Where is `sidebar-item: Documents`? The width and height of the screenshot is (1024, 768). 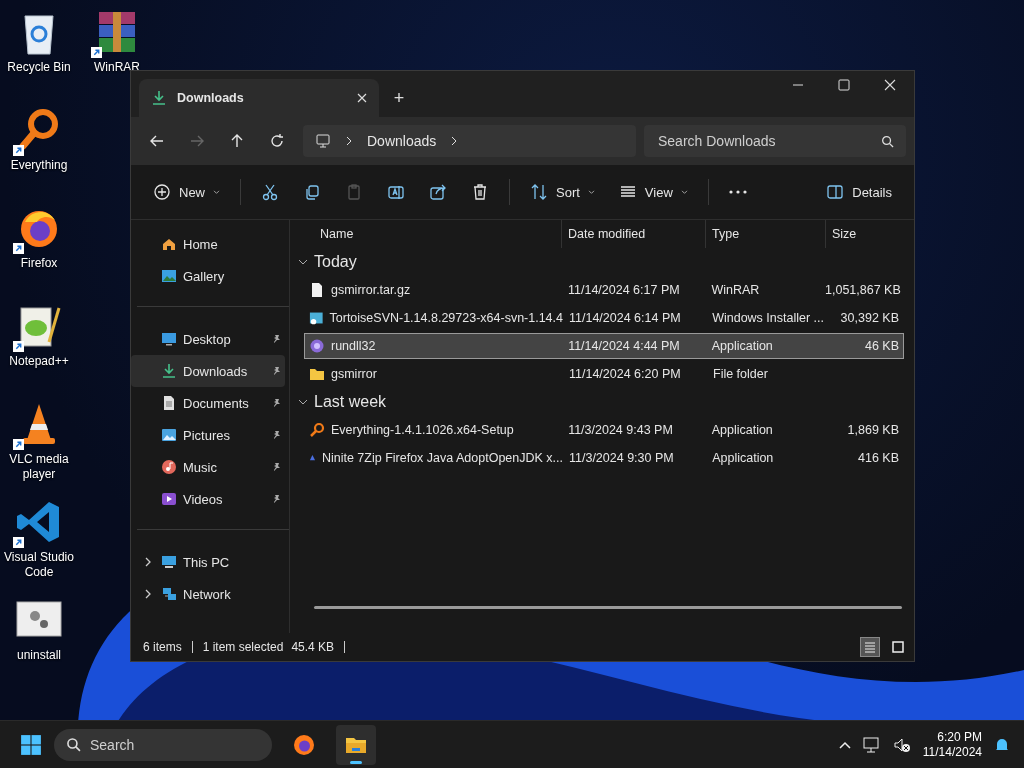 sidebar-item: Documents is located at coordinates (208, 403).